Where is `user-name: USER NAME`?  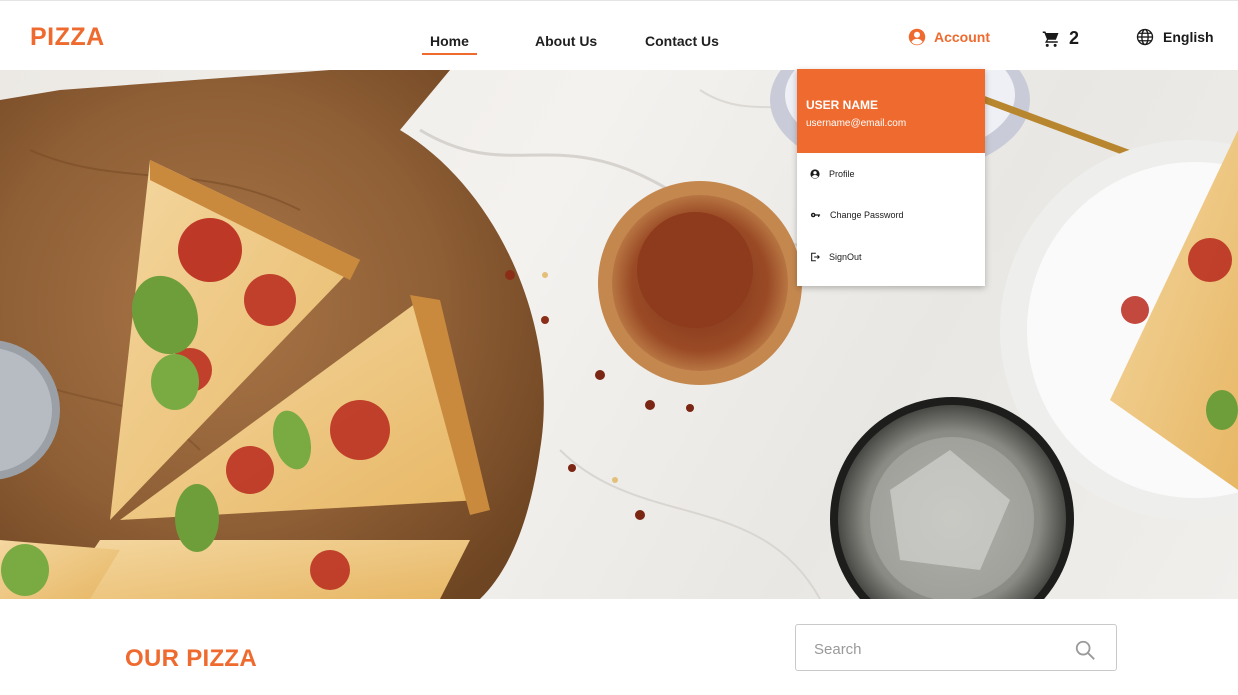
user-name: USER NAME is located at coordinates (842, 105).